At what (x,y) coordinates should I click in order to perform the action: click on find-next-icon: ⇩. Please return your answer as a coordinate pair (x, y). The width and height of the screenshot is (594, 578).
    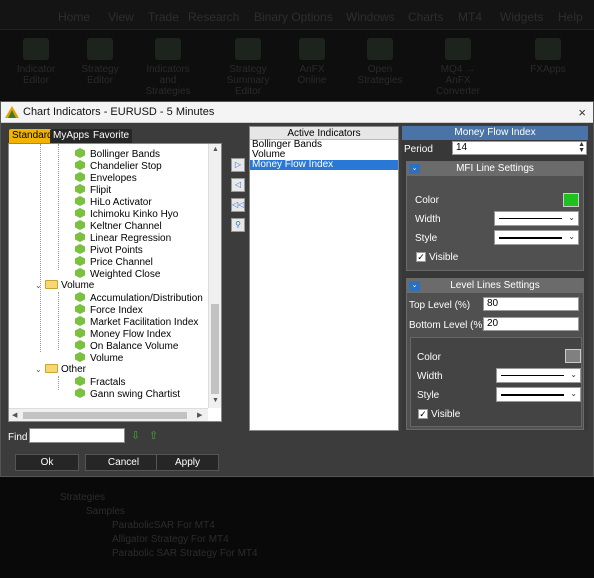
    Looking at the image, I should click on (135, 435).